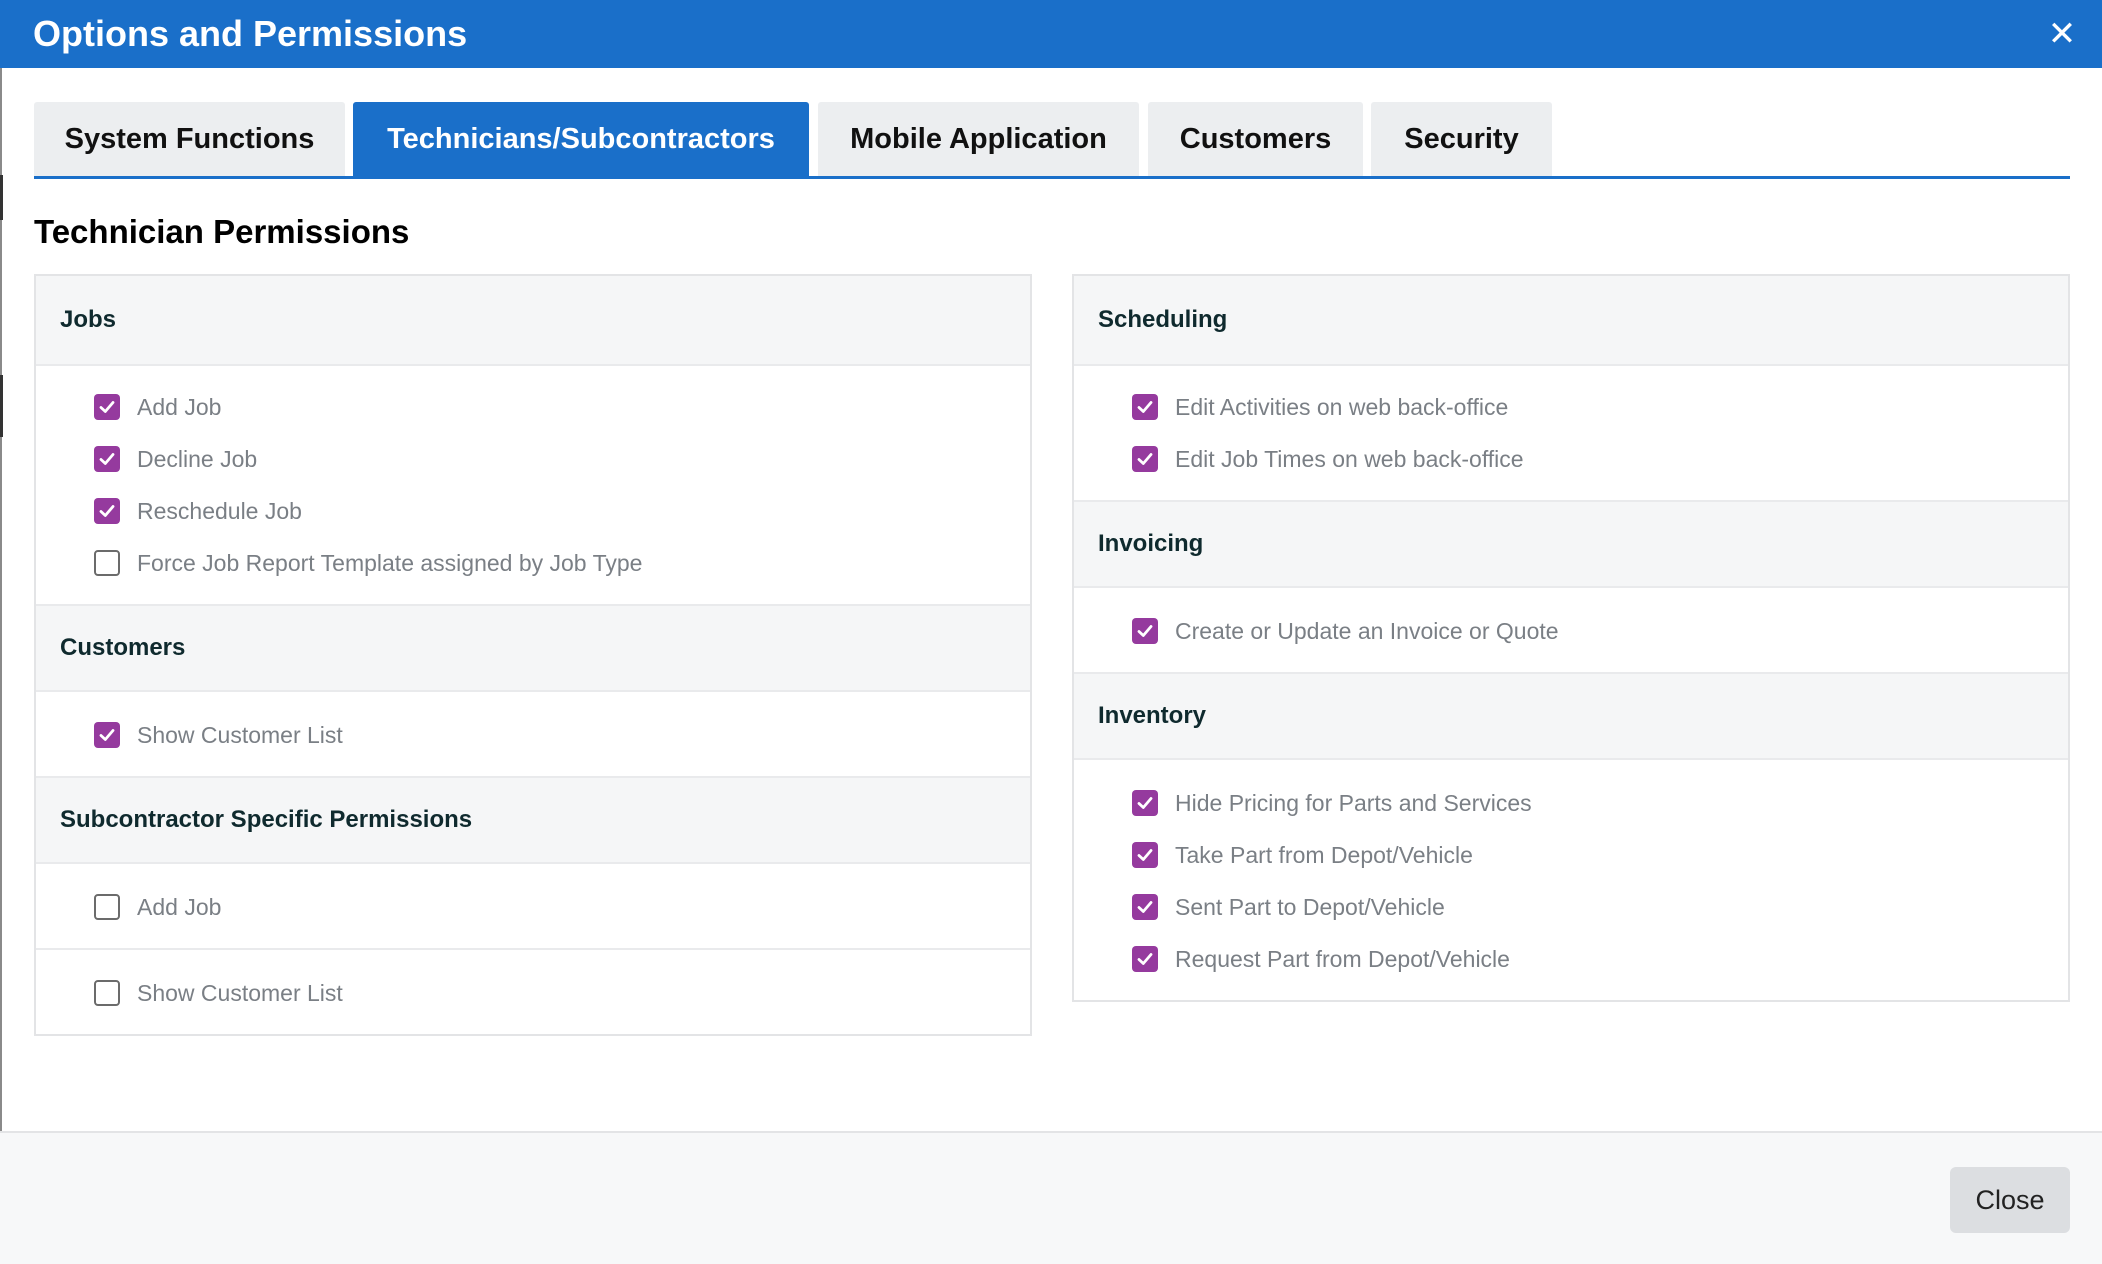 This screenshot has height=1264, width=2102. What do you see at coordinates (533, 321) in the screenshot?
I see `group-header-jobs: Jobs` at bounding box center [533, 321].